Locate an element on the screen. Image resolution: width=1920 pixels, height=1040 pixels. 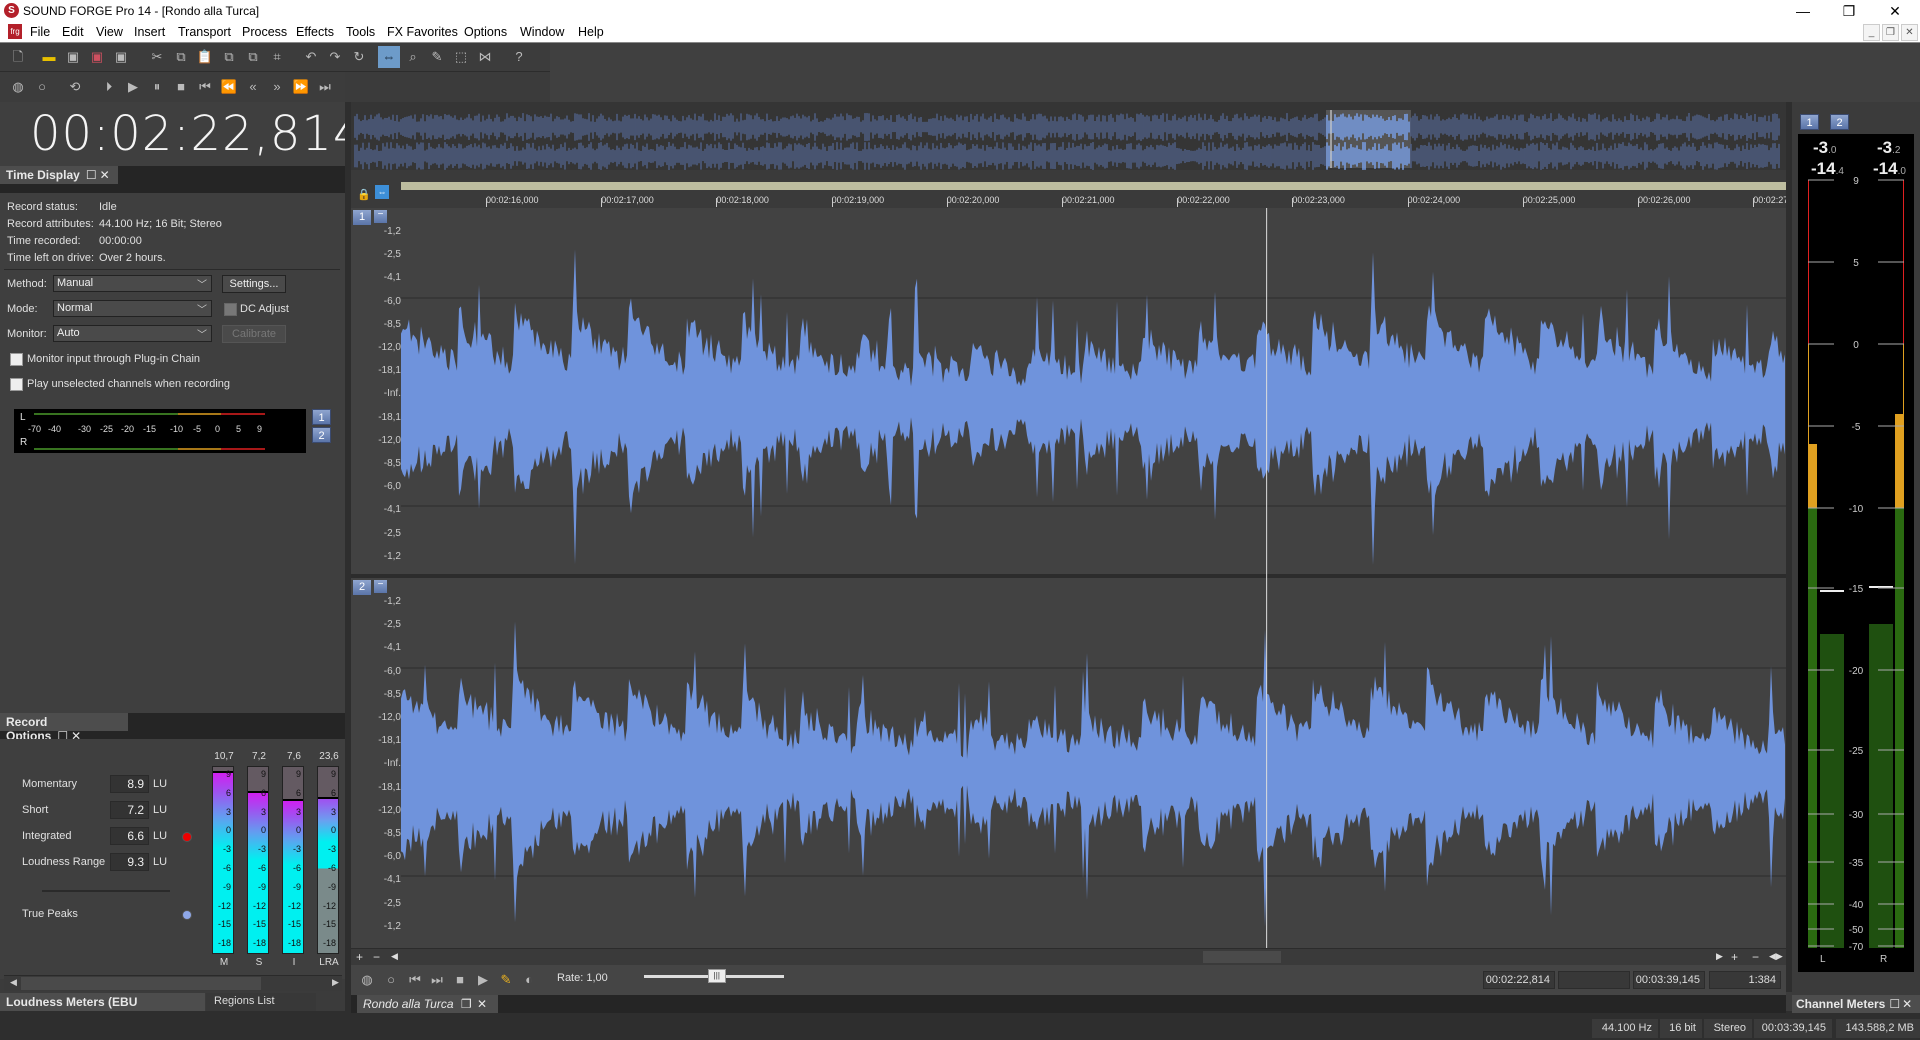
tab-loudness-meters: Loudness Meters (EBU R128)☐✕ is located at coordinates (102, 1008).